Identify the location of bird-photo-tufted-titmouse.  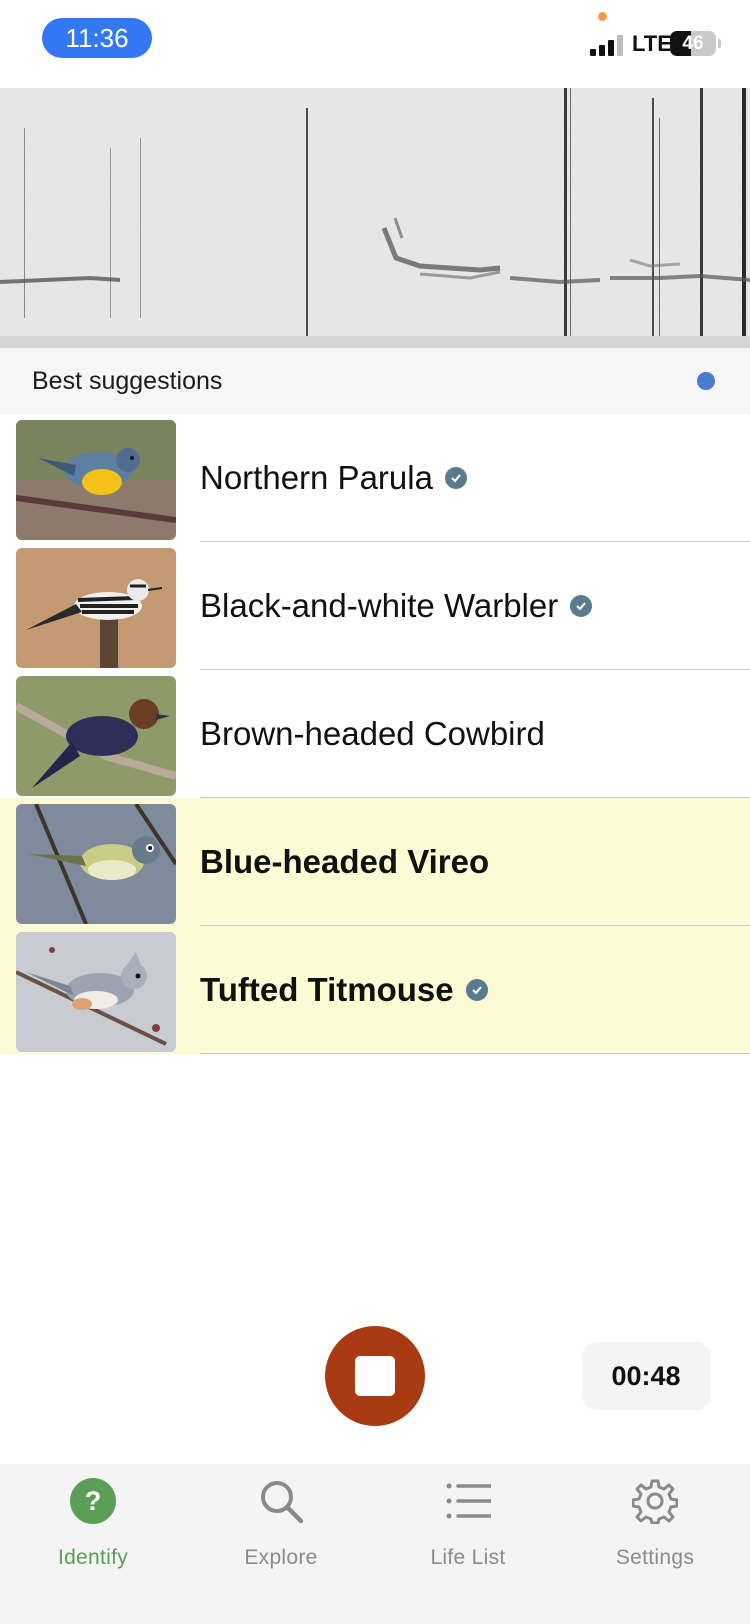
(96, 992).